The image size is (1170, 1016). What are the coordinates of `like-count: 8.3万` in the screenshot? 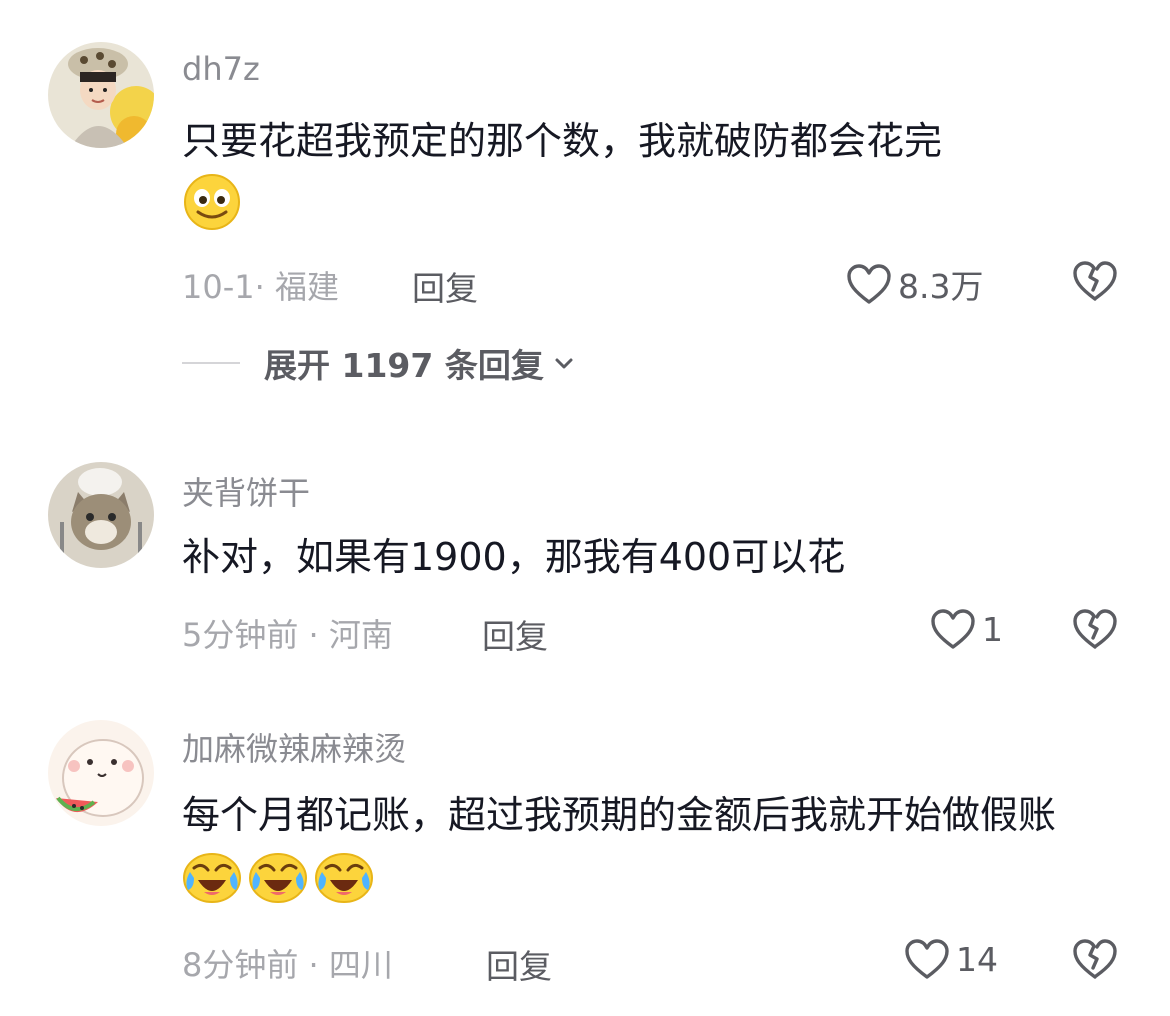 It's located at (941, 286).